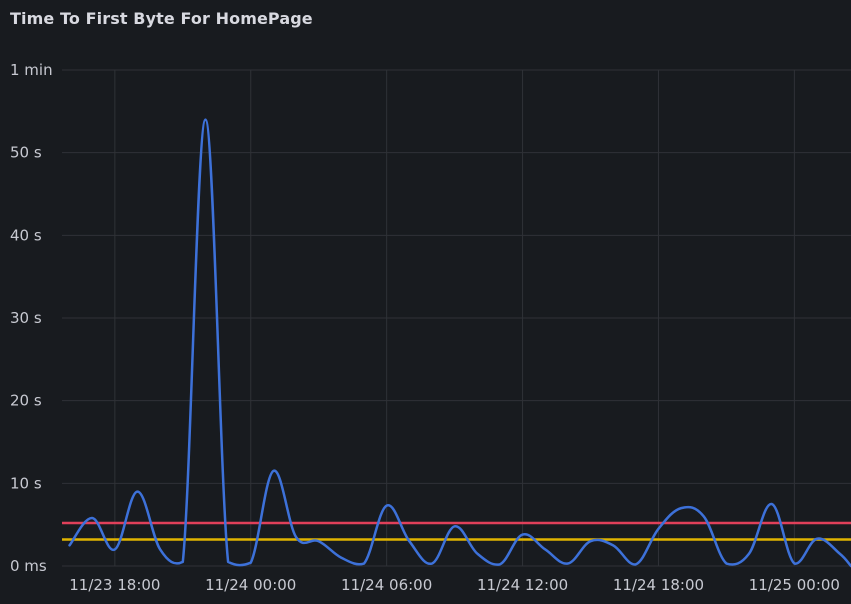  What do you see at coordinates (794, 585) in the screenshot?
I see `x-tick-label: 11/25 00:00` at bounding box center [794, 585].